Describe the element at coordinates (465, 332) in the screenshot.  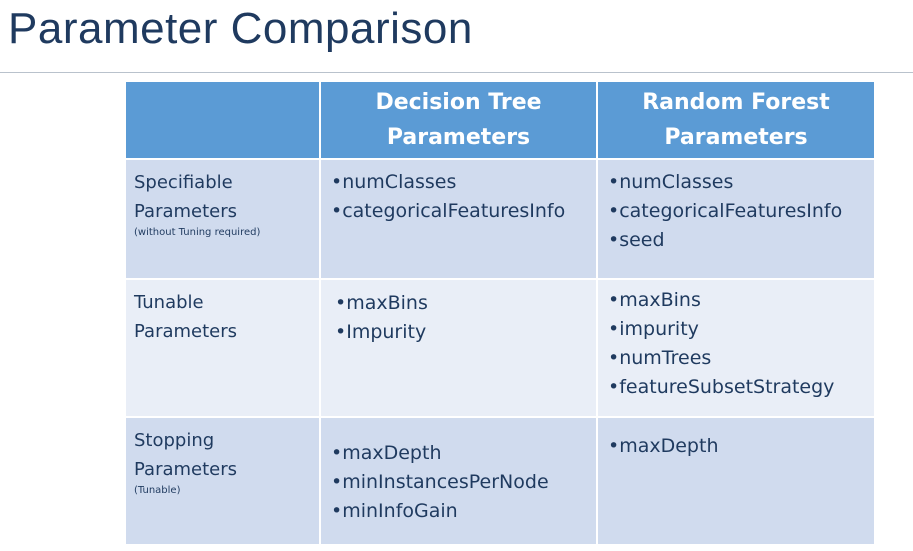
I see `list-item: Impurity` at that location.